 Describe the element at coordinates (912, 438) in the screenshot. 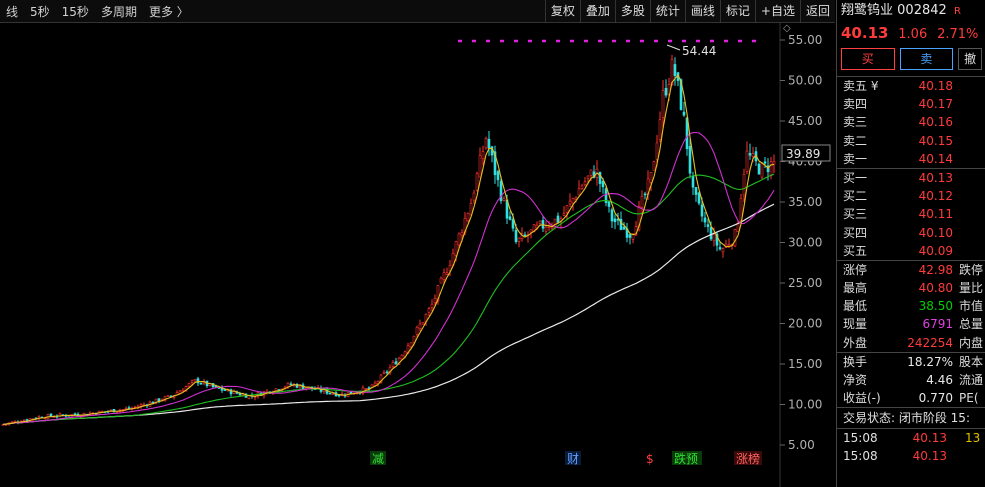

I see `tick-row: 15:08 40.13 13` at that location.